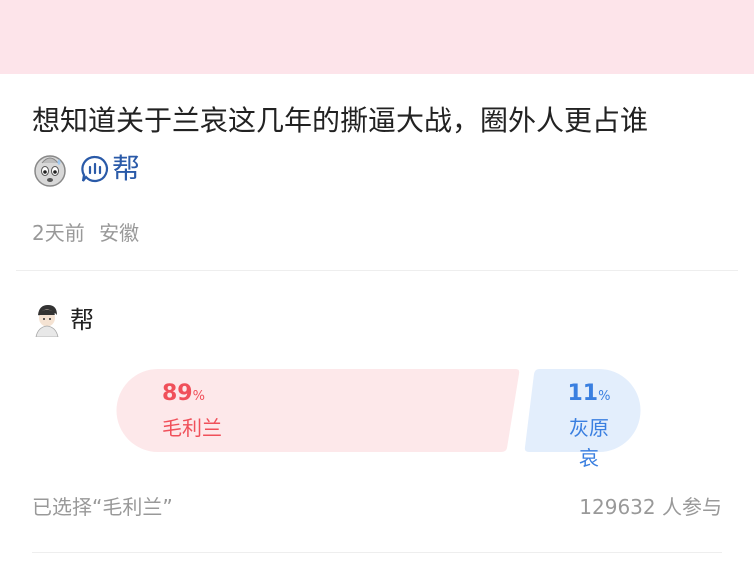 The width and height of the screenshot is (754, 566). Describe the element at coordinates (126, 169) in the screenshot. I see `topic-link: 帮` at that location.